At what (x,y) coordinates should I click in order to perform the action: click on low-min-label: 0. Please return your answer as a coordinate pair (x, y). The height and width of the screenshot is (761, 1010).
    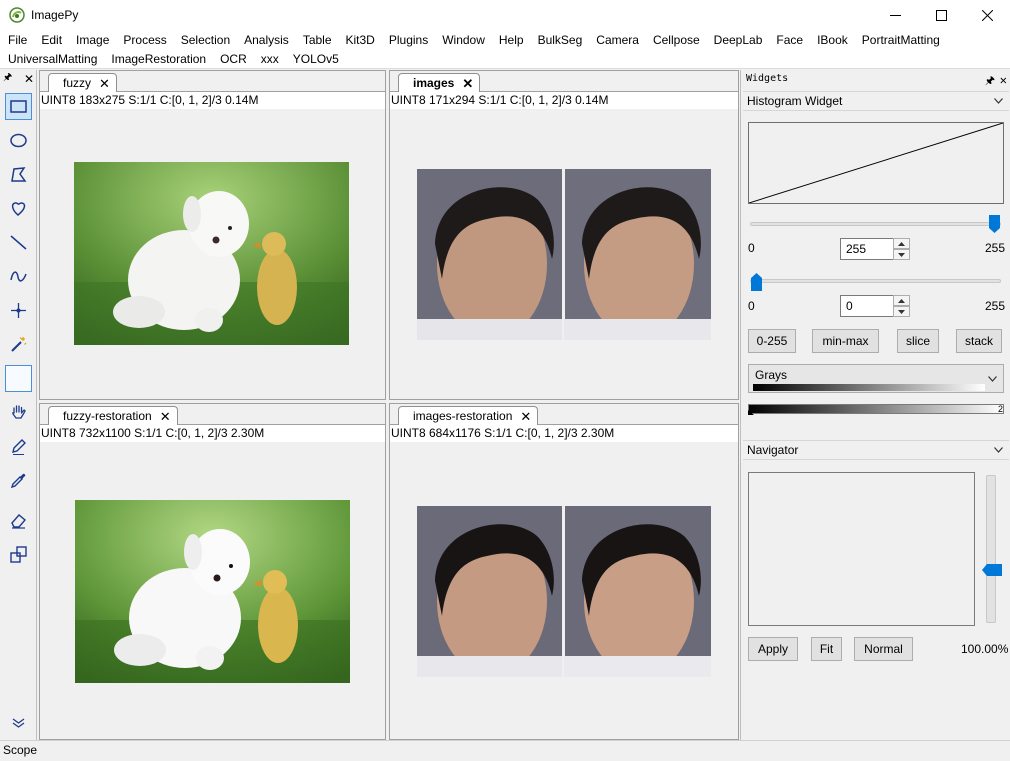
    Looking at the image, I should click on (751, 306).